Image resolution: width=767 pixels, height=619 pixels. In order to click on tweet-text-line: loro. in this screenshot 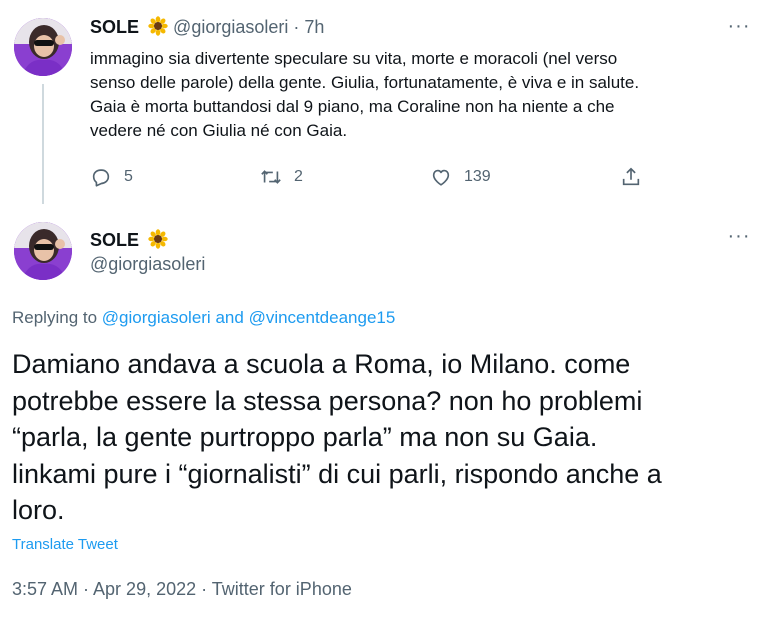, I will do `click(38, 510)`.